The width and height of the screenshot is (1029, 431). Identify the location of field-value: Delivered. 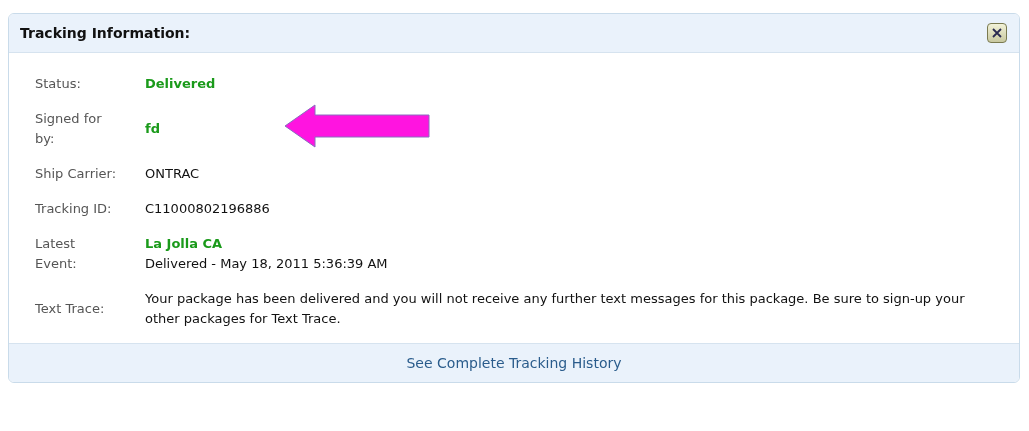
(180, 84).